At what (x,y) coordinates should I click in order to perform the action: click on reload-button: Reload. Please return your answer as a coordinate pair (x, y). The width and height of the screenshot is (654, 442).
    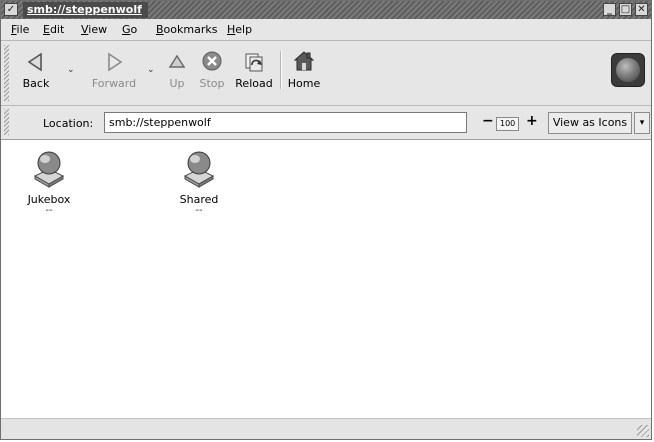
    Looking at the image, I should click on (254, 69).